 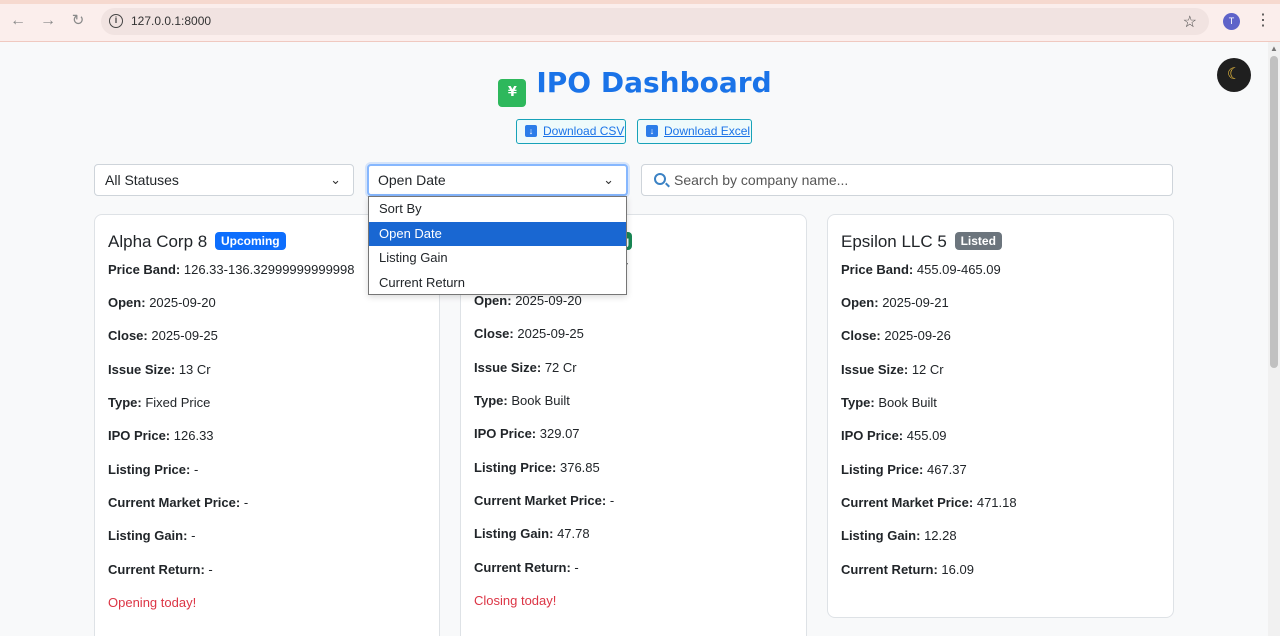 What do you see at coordinates (525, 367) in the screenshot?
I see `issue-size-row: Issue Size: 72 Cr` at bounding box center [525, 367].